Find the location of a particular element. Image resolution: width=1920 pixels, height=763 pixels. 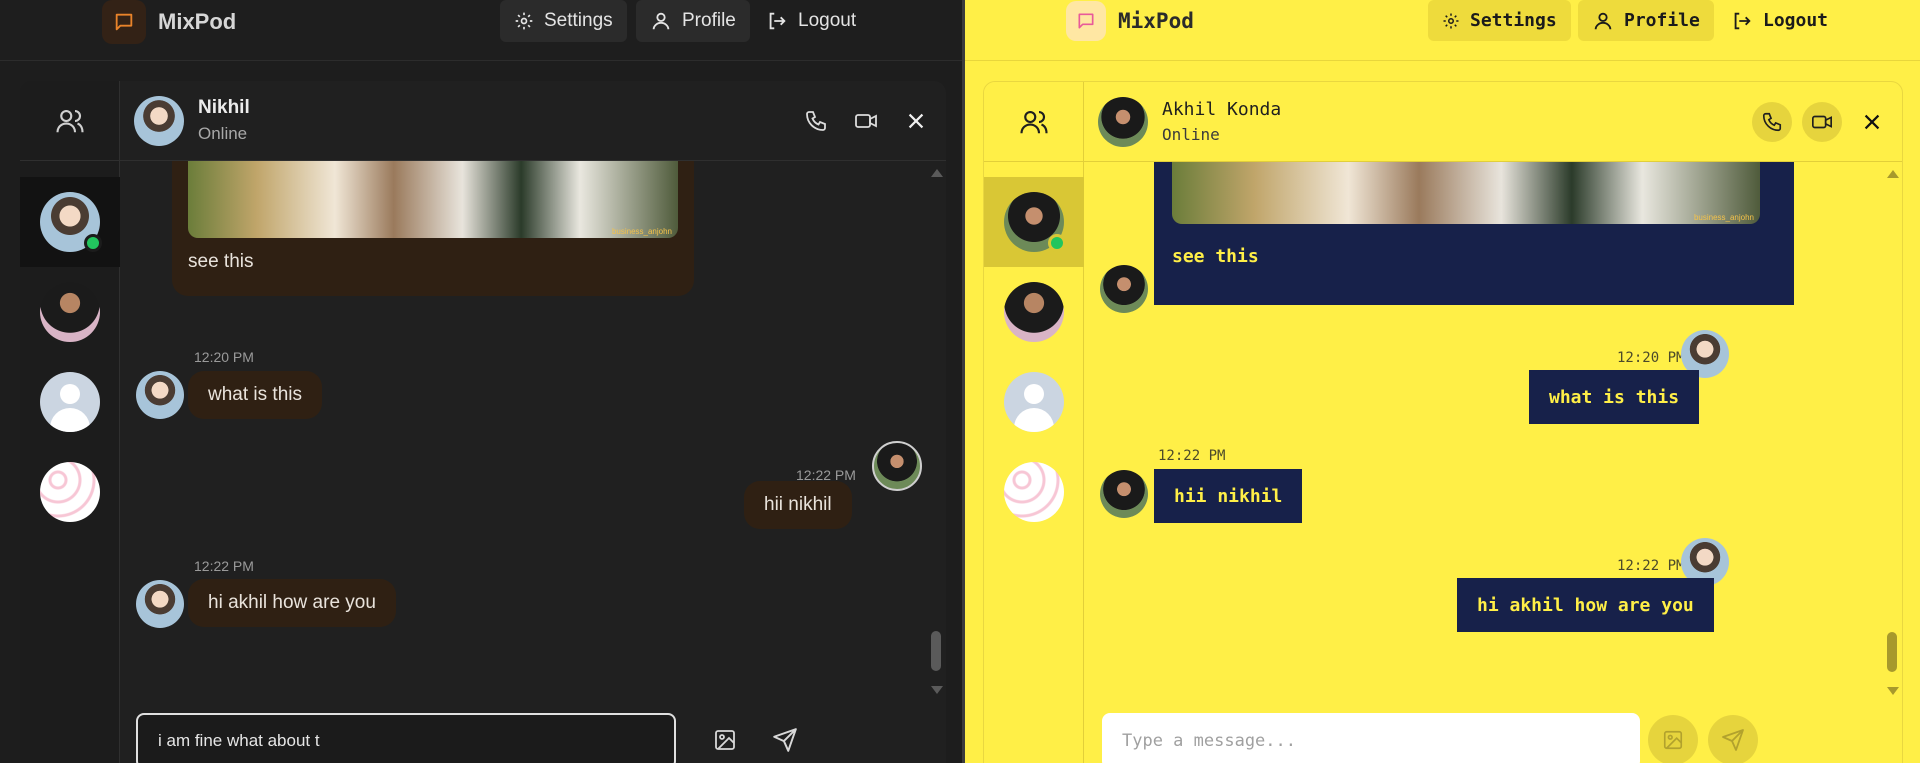

message-bubble: hii nikhil is located at coordinates (1228, 496).